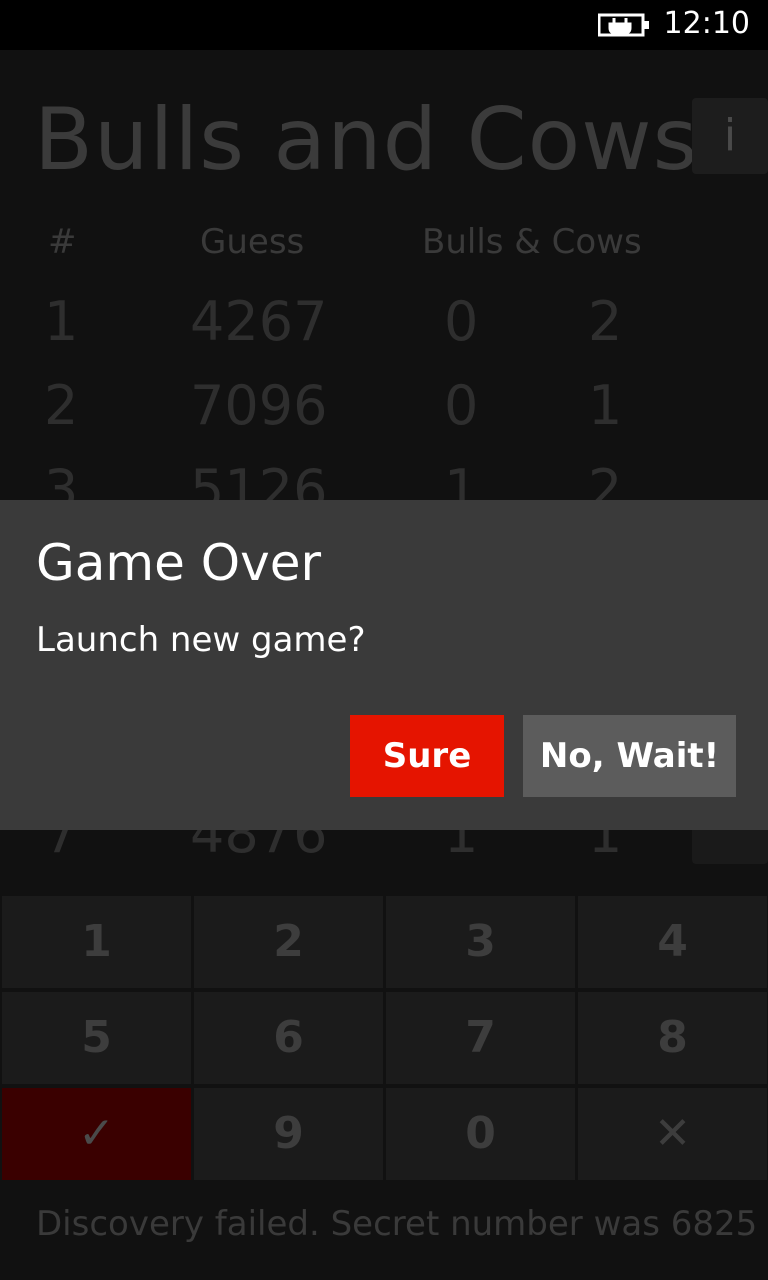 The width and height of the screenshot is (768, 1280). Describe the element at coordinates (259, 321) in the screenshot. I see `row-guess: 4267` at that location.